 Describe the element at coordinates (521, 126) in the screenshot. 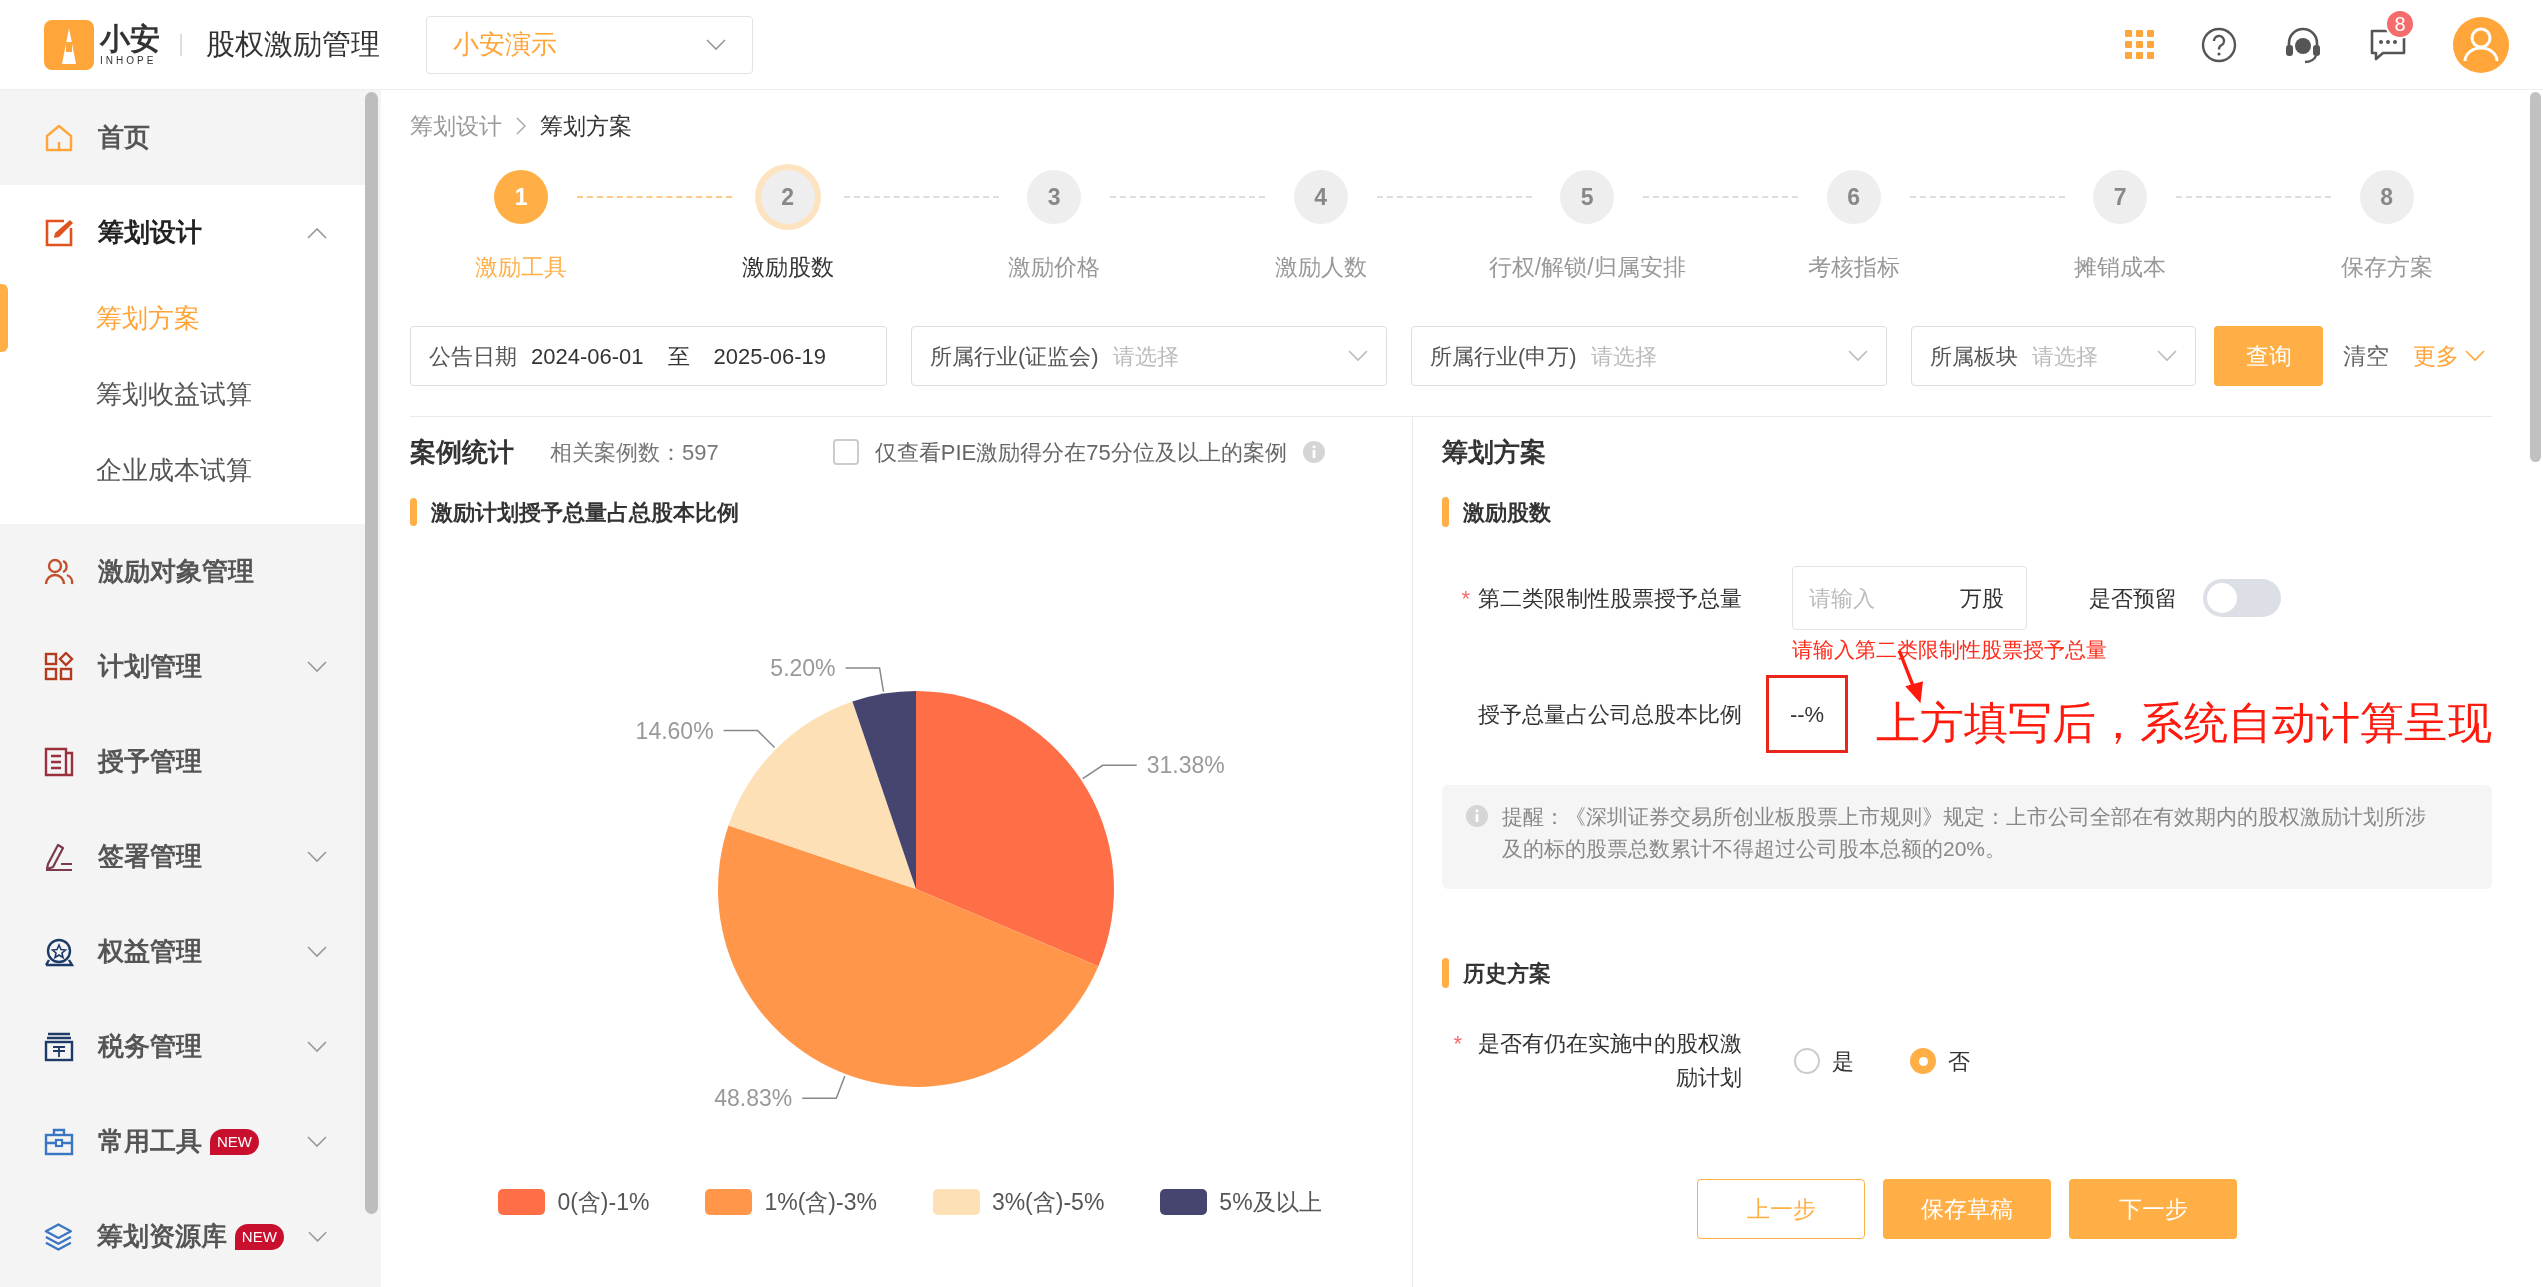

I see `chevron-right-icon` at that location.